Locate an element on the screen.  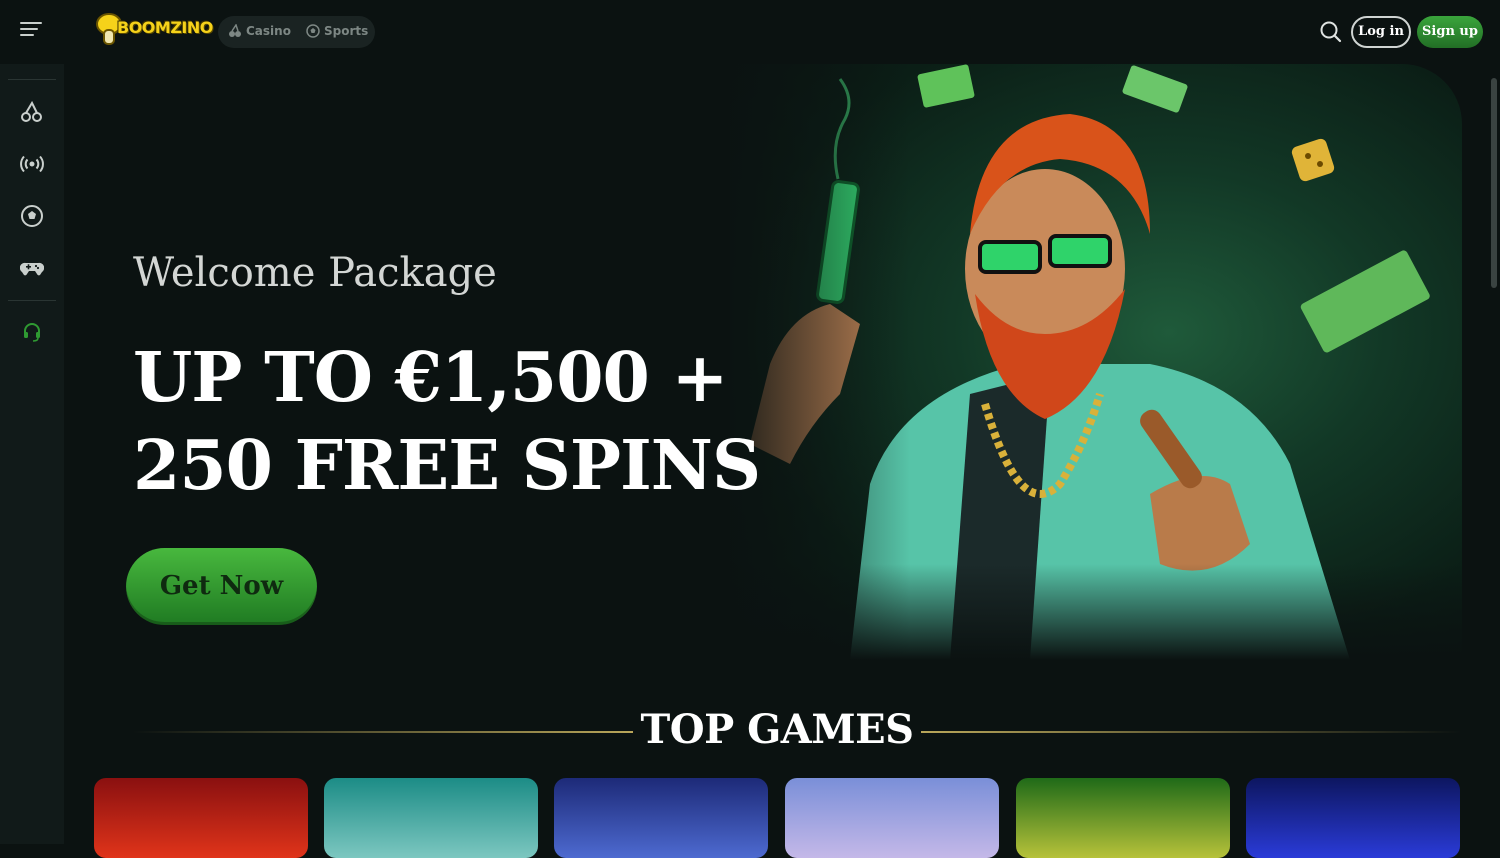
menu-icon is located at coordinates (31, 32).